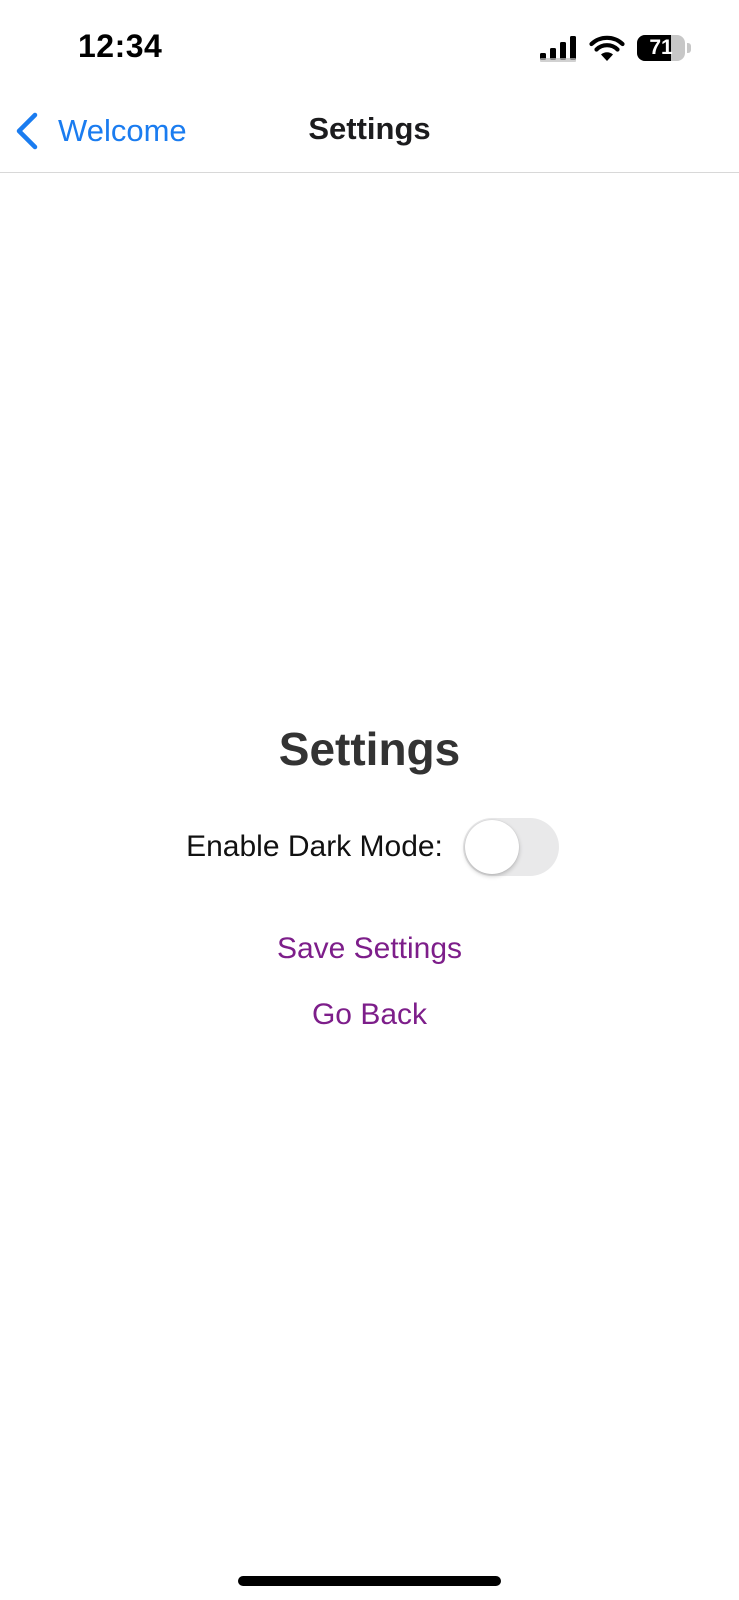  What do you see at coordinates (314, 846) in the screenshot?
I see `dark-mode-label: Enable Dark Mode:` at bounding box center [314, 846].